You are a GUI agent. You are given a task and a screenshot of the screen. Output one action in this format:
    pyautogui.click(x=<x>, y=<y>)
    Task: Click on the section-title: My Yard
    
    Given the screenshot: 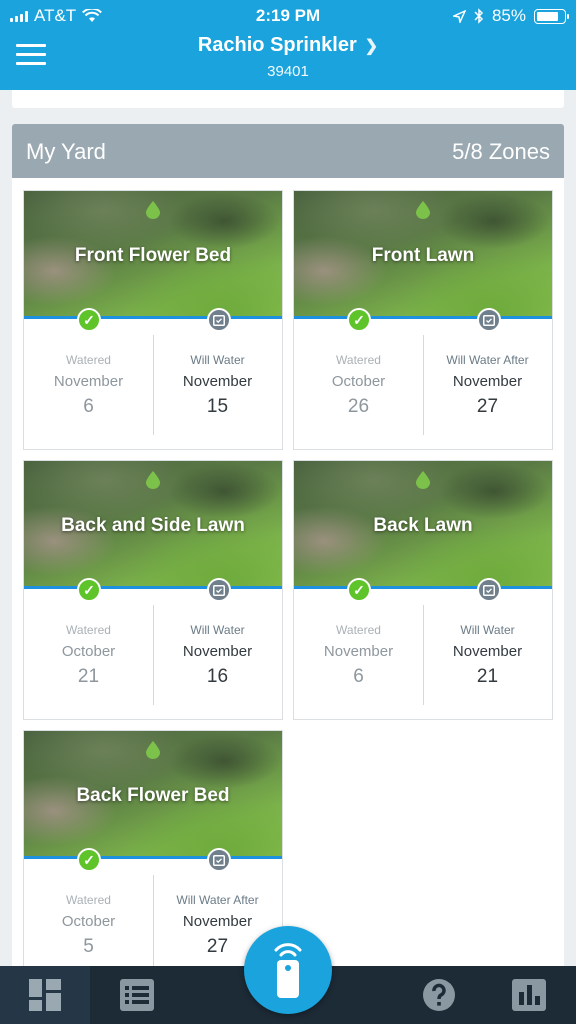 What is the action you would take?
    pyautogui.click(x=66, y=151)
    